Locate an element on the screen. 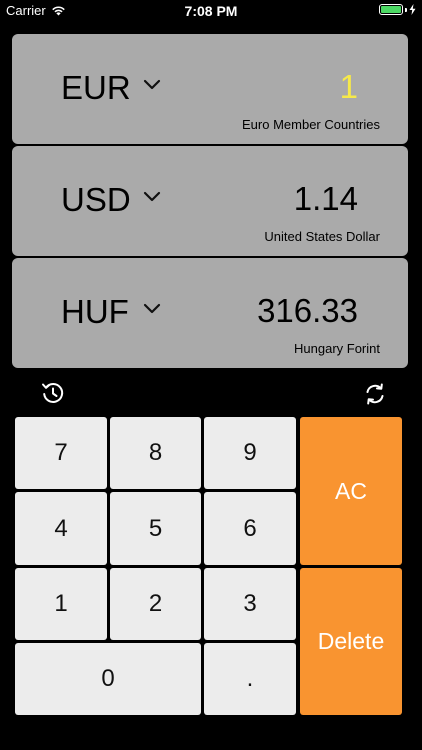 The width and height of the screenshot is (422, 750). currency-code: EUR is located at coordinates (96, 88).